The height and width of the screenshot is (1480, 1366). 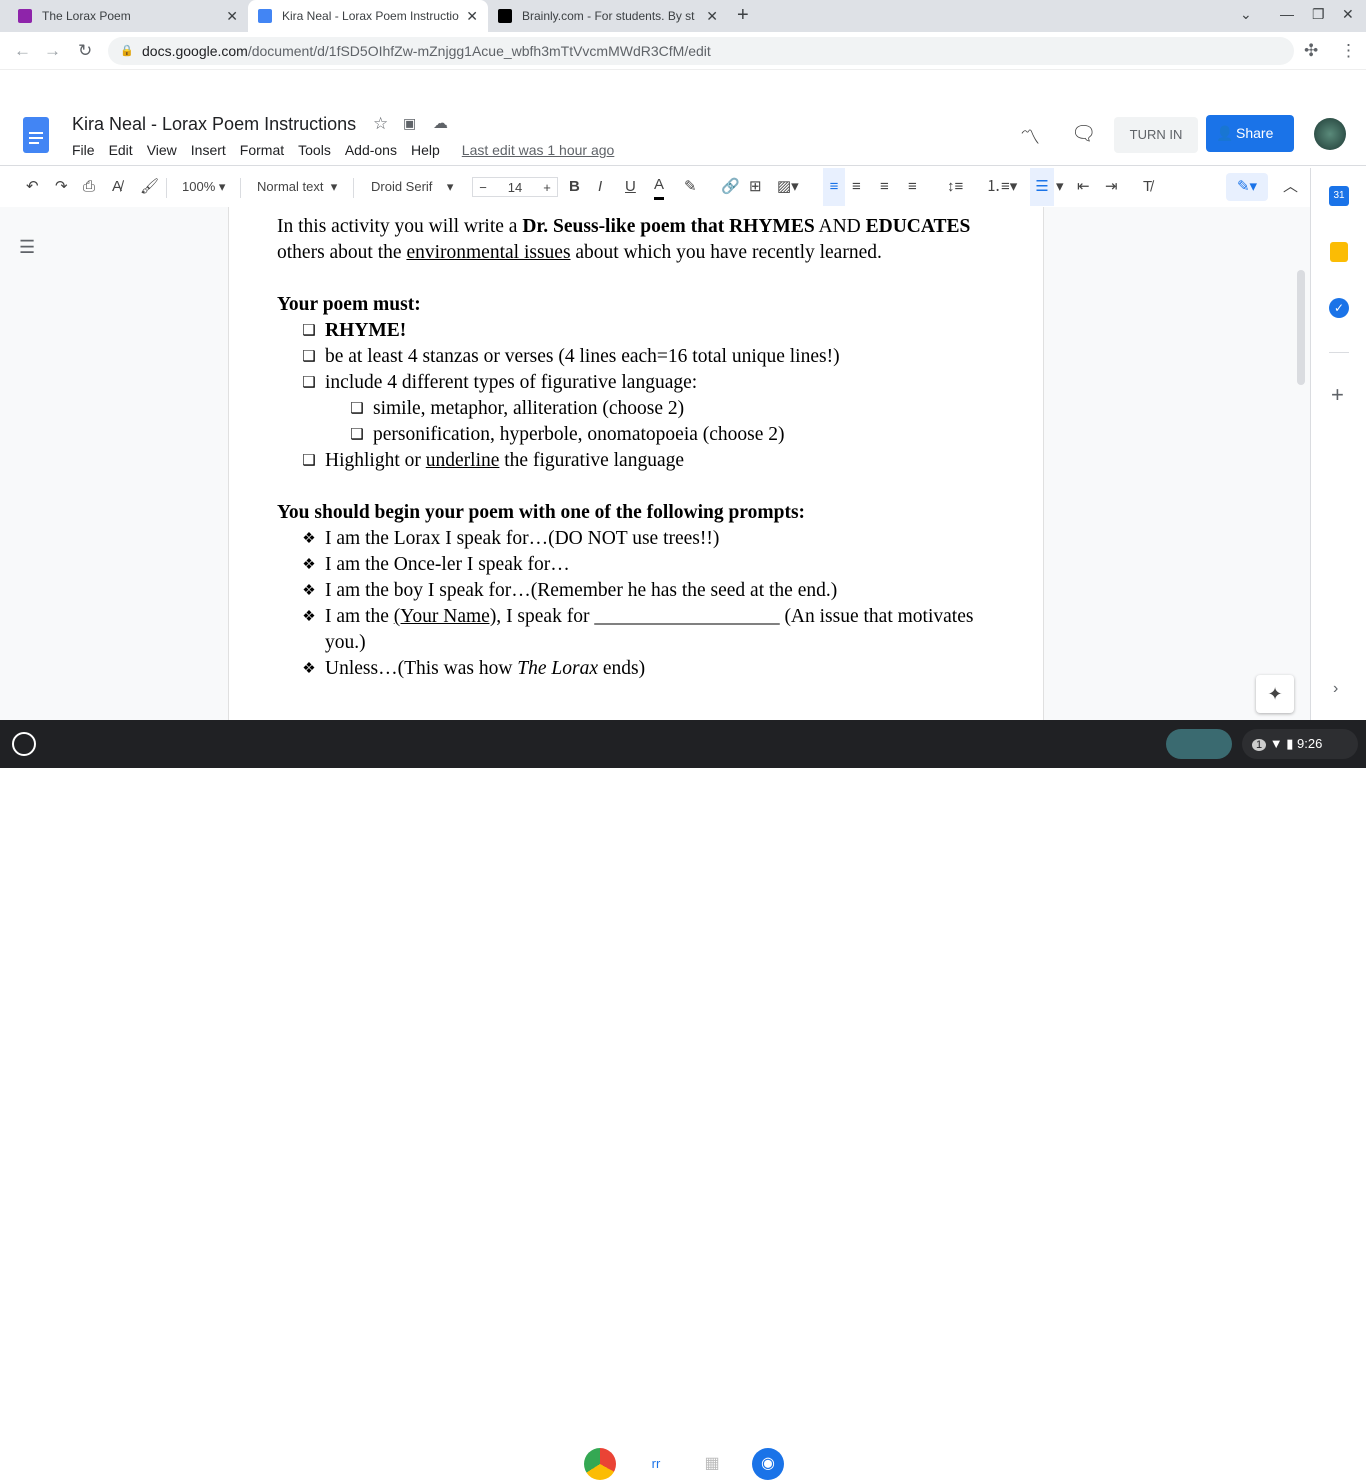 What do you see at coordinates (83, 150) in the screenshot?
I see `menu-file: File` at bounding box center [83, 150].